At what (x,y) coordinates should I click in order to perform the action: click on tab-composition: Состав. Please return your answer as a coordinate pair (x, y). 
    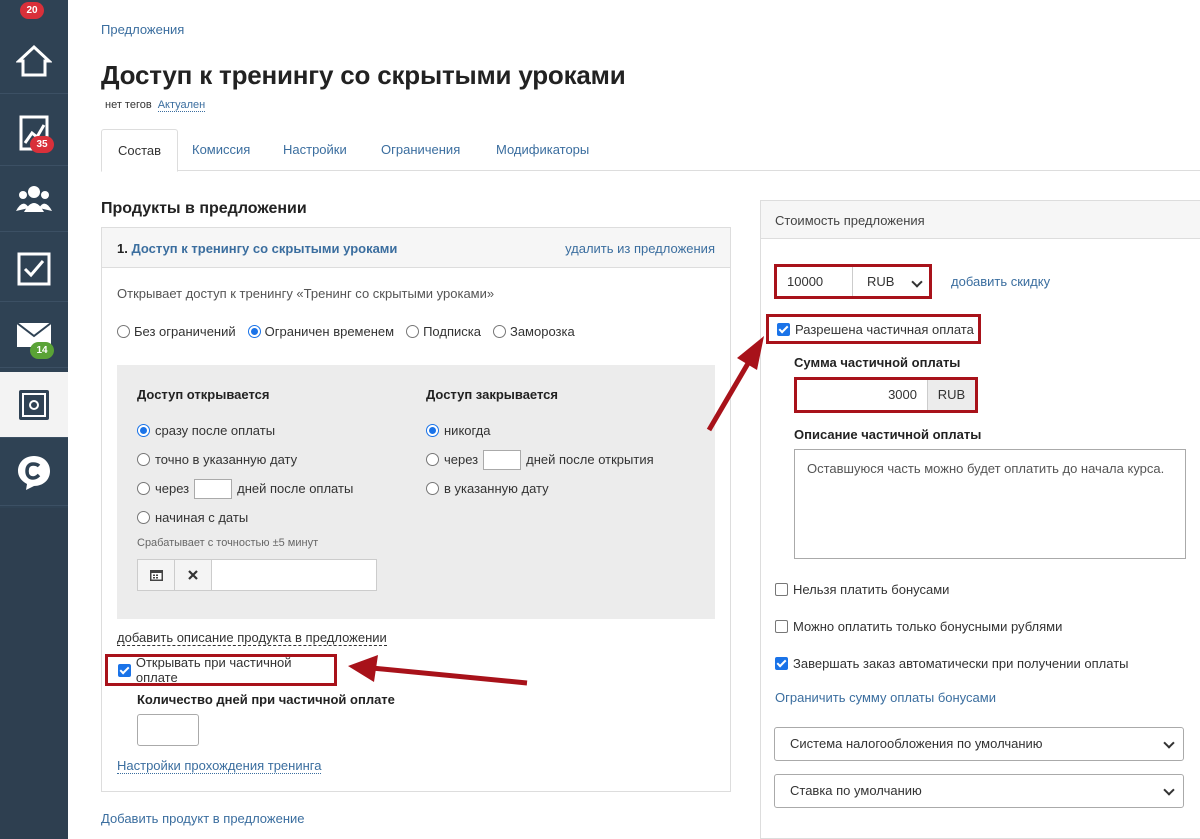
    Looking at the image, I should click on (140, 150).